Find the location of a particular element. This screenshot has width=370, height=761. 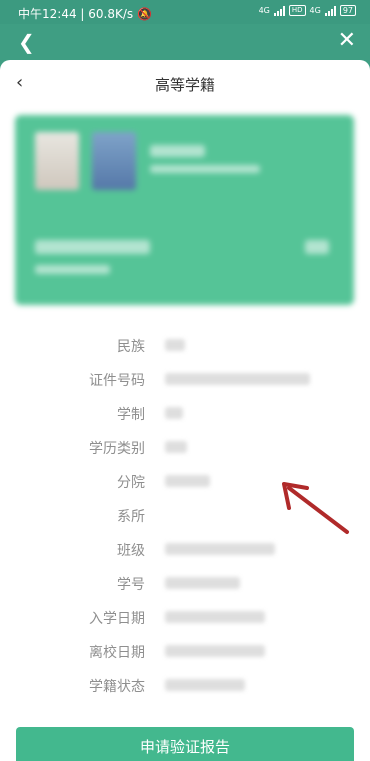

field-label: 学号 is located at coordinates (131, 585).